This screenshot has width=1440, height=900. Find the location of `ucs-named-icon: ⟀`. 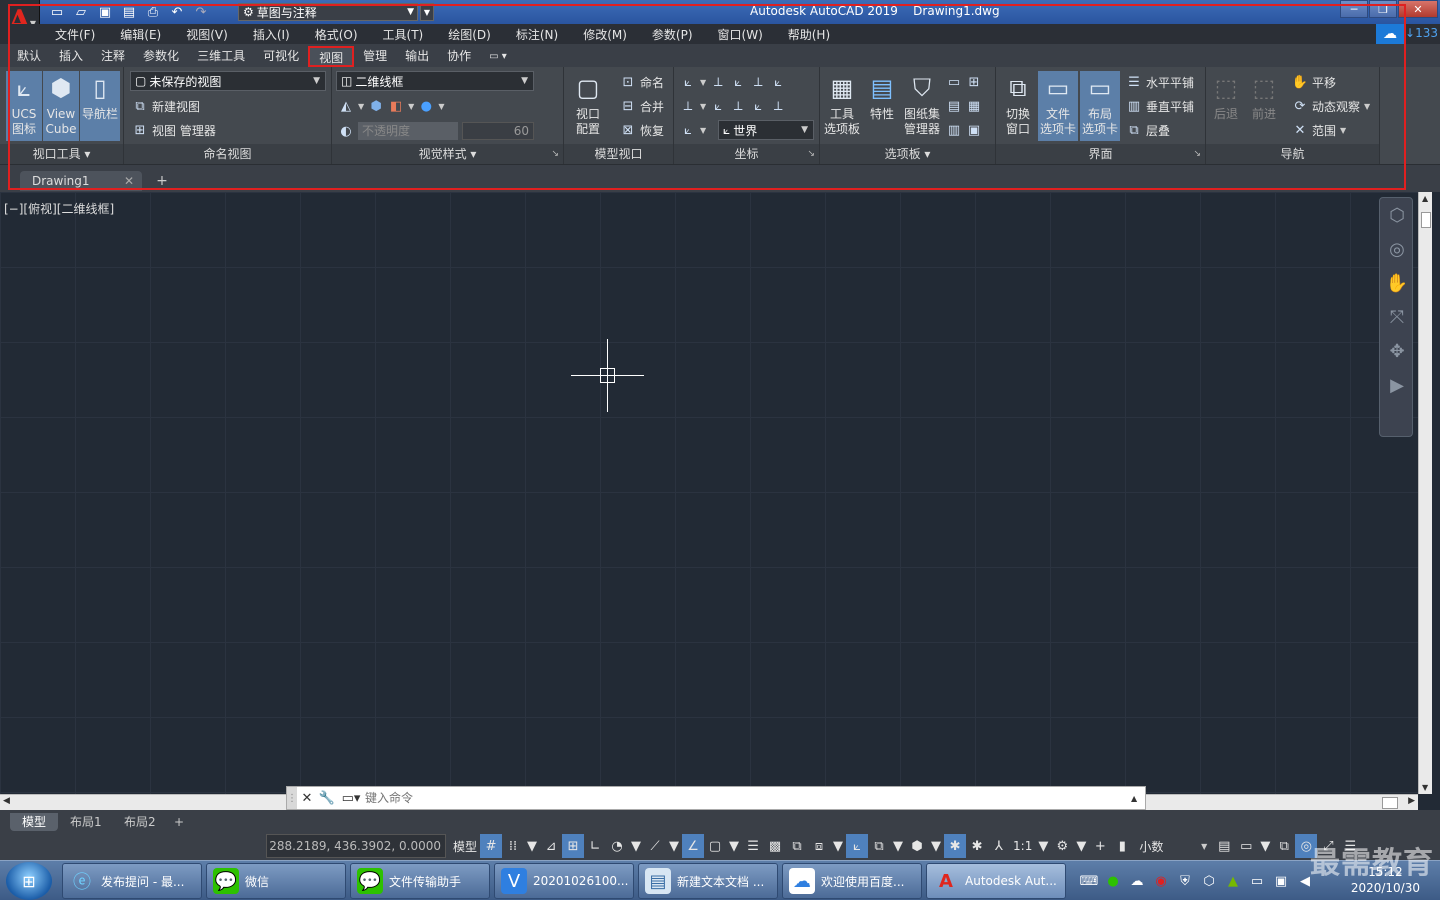

ucs-named-icon: ⟀ is located at coordinates (688, 130).